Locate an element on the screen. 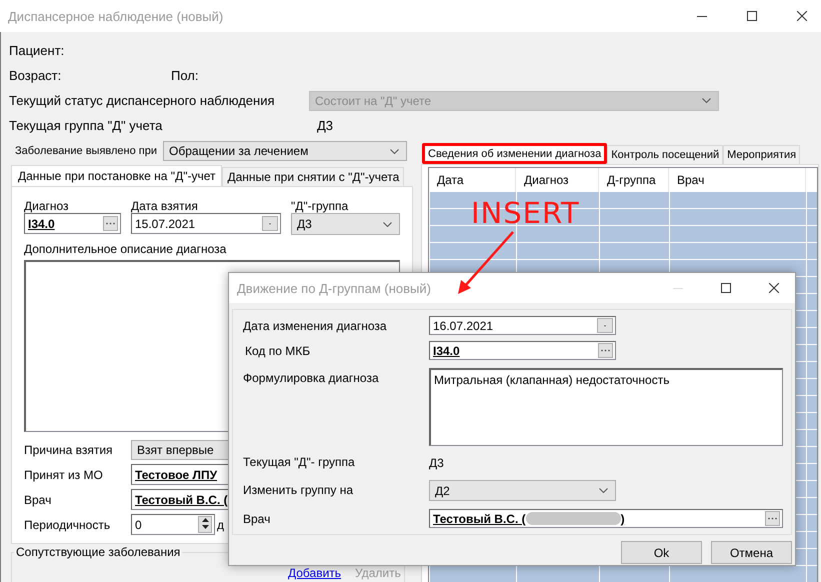 The width and height of the screenshot is (821, 582). group-dropdown: Д3 is located at coordinates (345, 224).